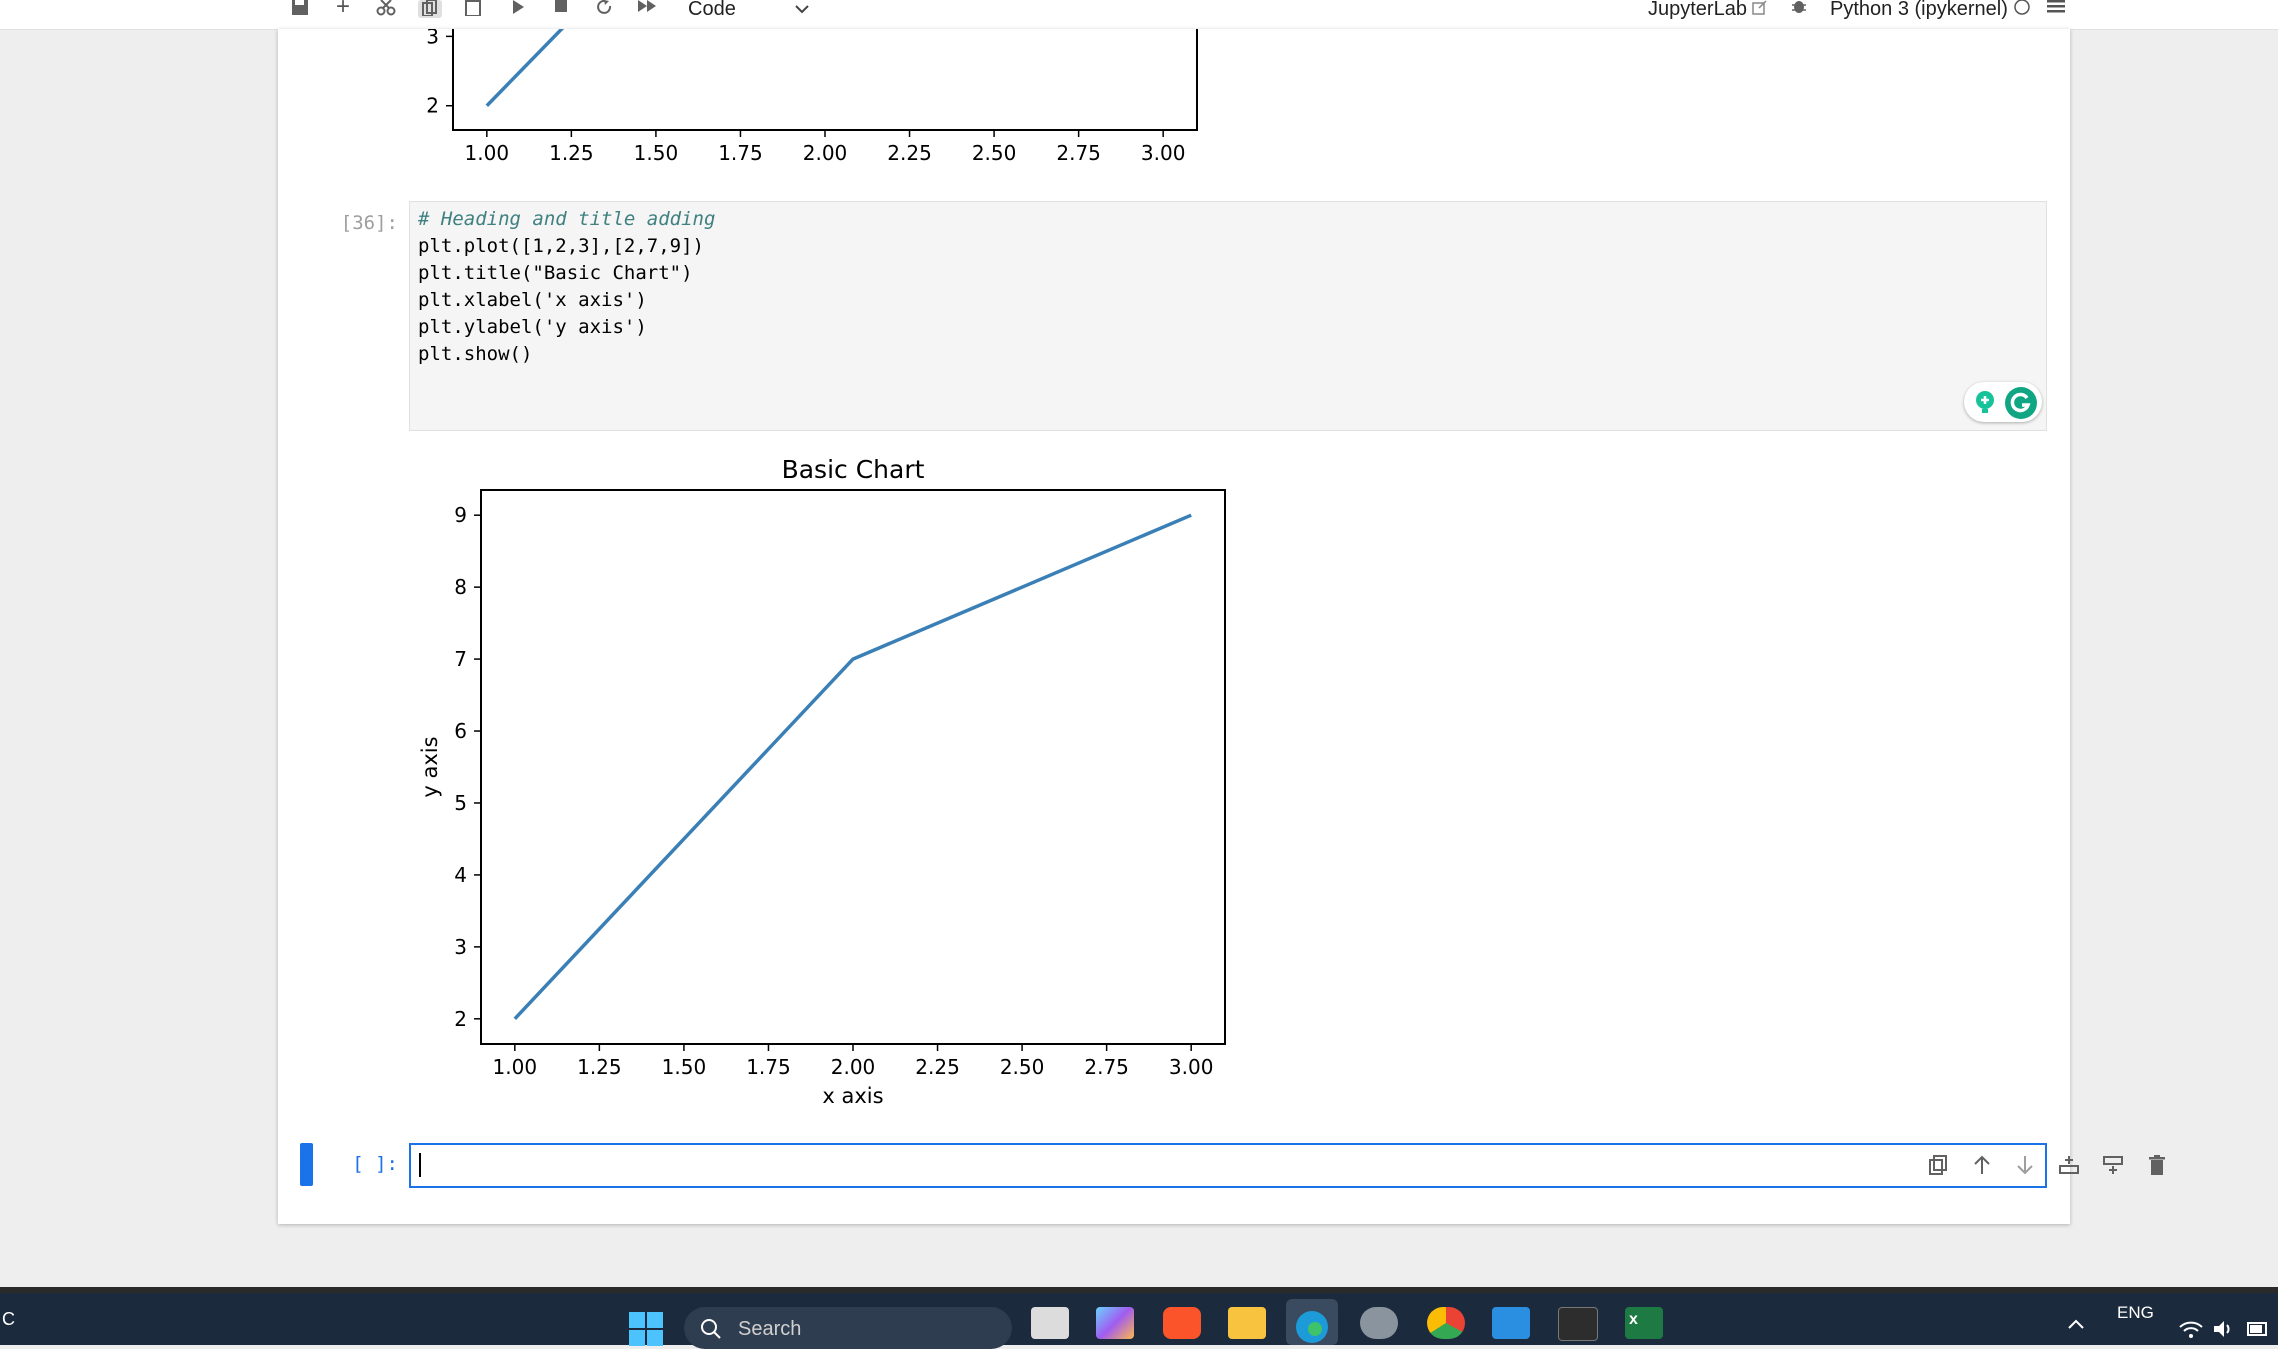 The image size is (2278, 1349). I want to click on main-title: Basic Chart, so click(853, 469).